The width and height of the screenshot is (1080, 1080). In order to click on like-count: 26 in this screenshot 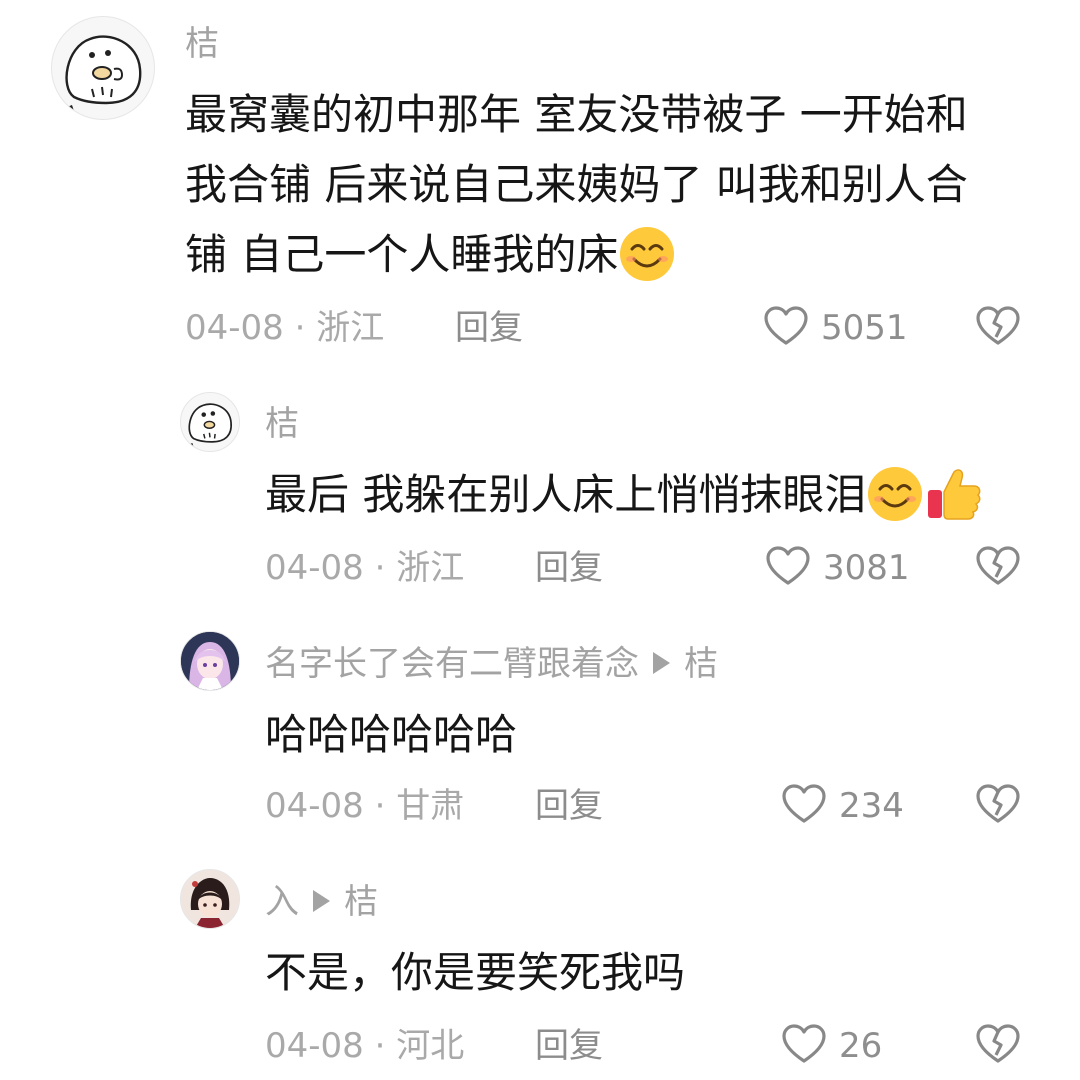, I will do `click(861, 1046)`.